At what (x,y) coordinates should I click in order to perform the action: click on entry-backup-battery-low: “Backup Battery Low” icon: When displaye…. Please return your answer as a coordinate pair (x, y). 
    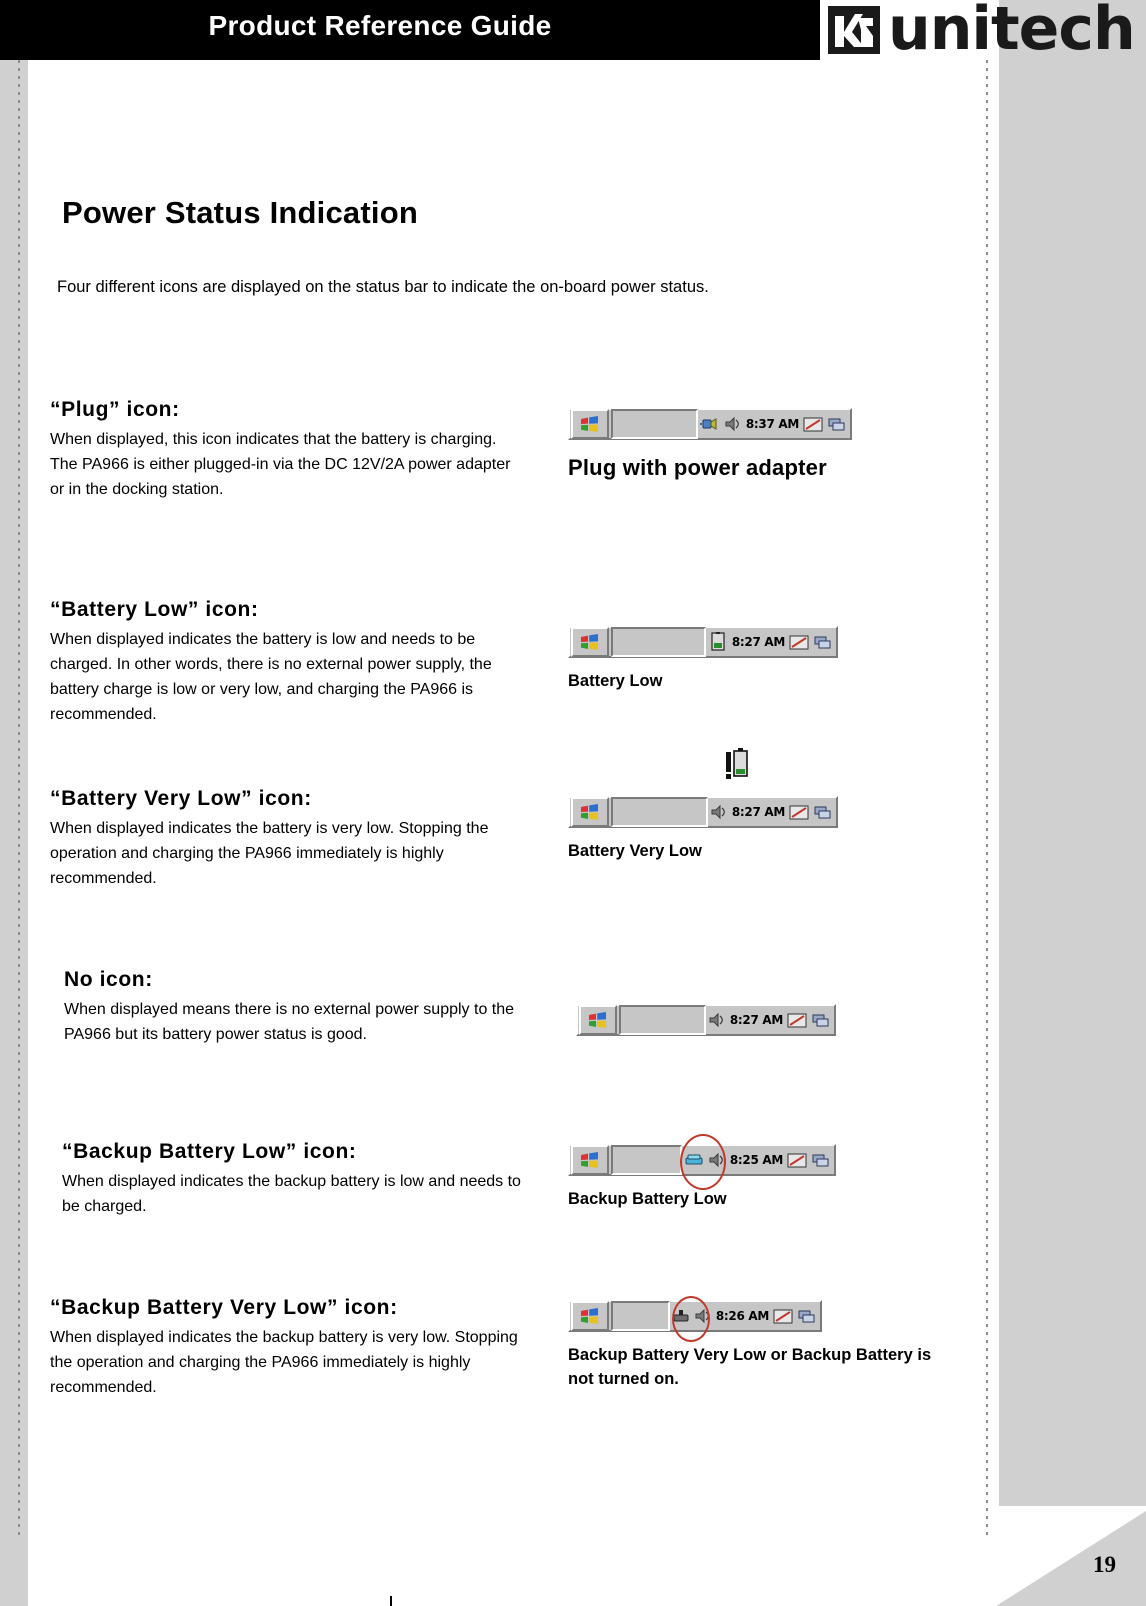
    Looking at the image, I should click on (297, 1180).